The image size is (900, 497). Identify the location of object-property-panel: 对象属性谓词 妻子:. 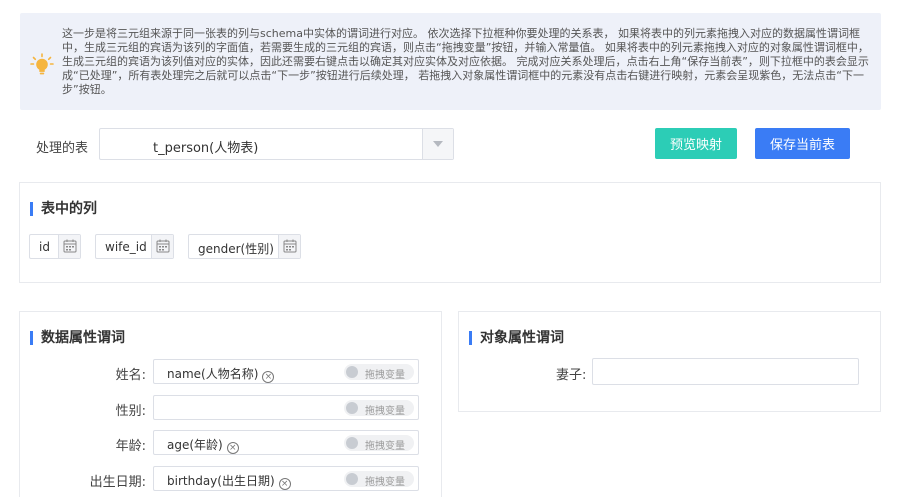
(669, 361).